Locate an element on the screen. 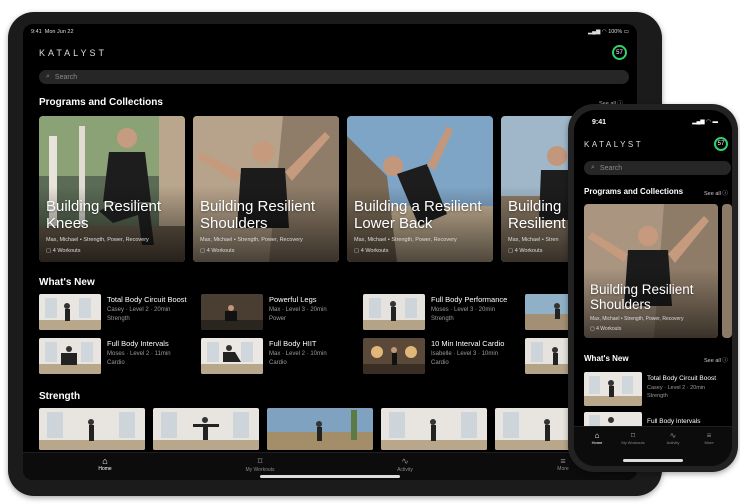 The width and height of the screenshot is (740, 504). status-icons: ▂▄▆ ◠ ▬ is located at coordinates (705, 122).